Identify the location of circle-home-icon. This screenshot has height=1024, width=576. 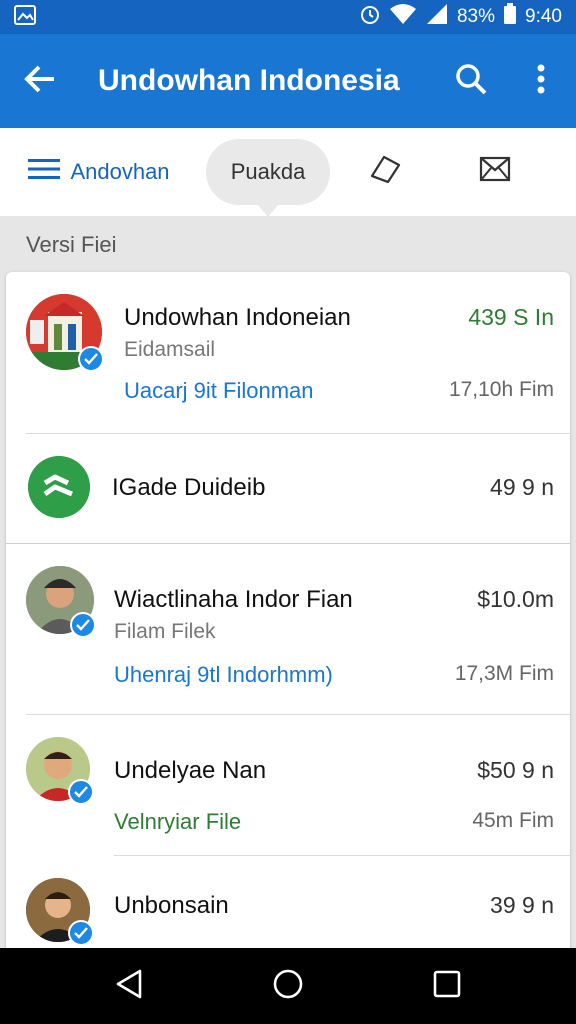
(288, 986).